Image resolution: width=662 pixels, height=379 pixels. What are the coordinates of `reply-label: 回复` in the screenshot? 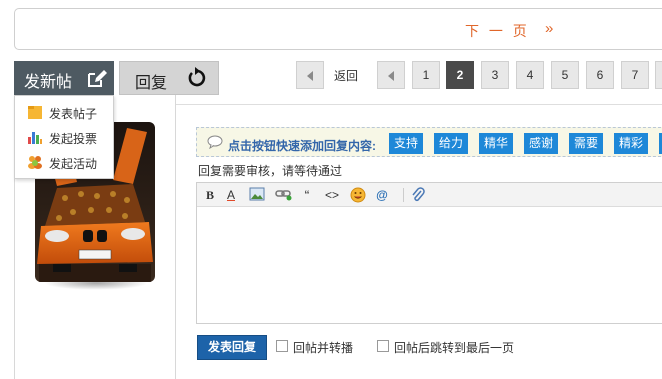 It's located at (151, 83).